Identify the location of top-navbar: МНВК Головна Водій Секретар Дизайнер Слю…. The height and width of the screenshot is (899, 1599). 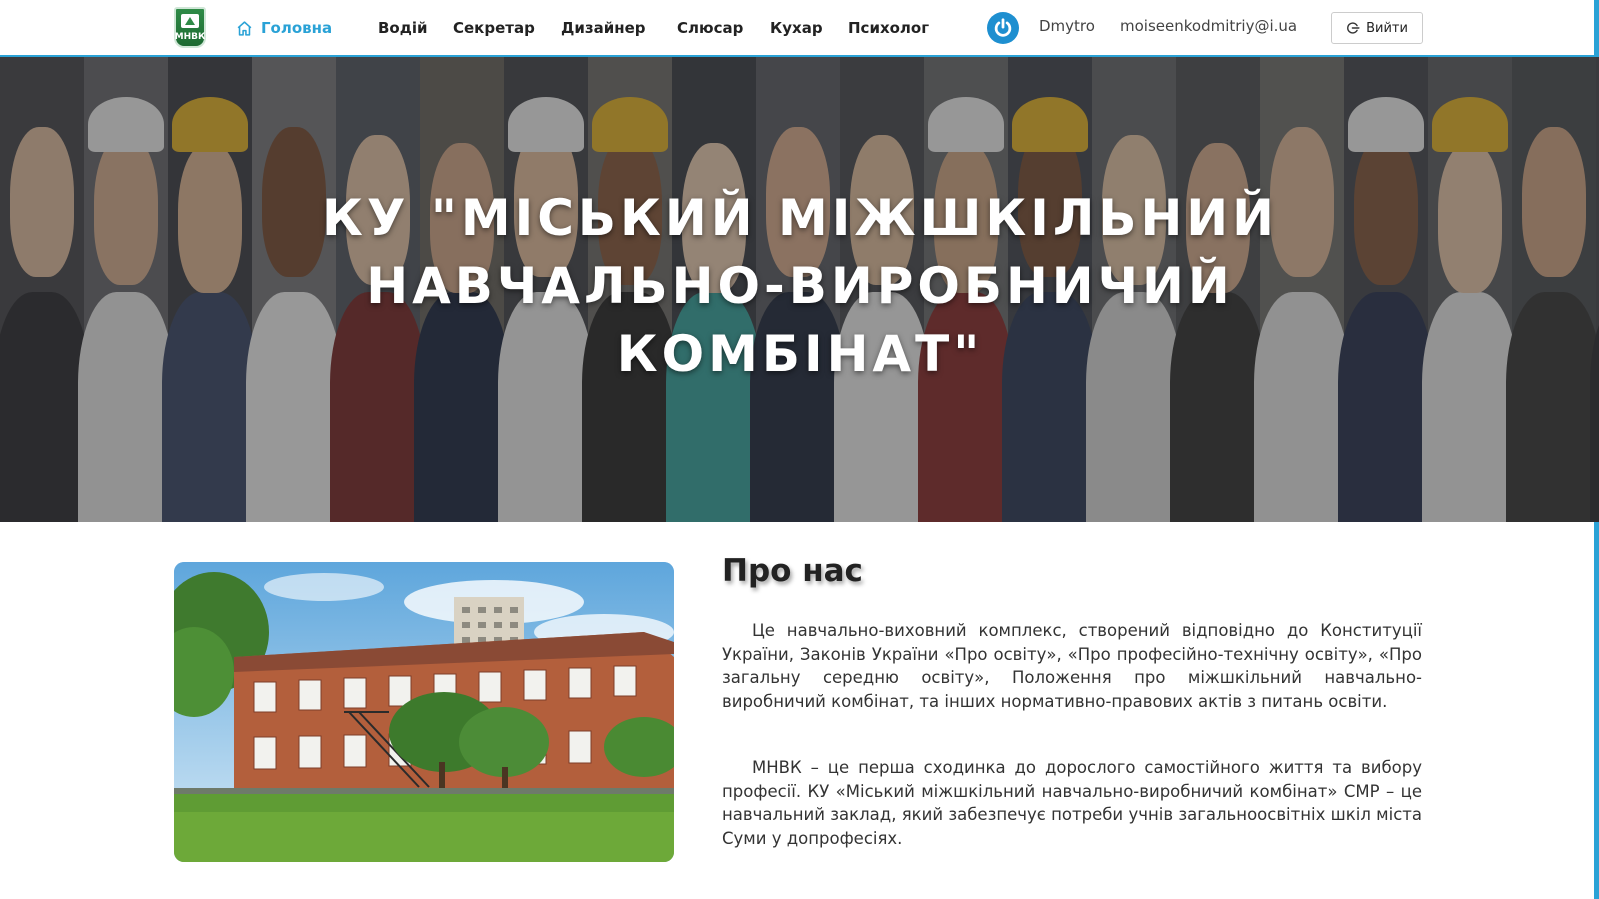
(799, 28).